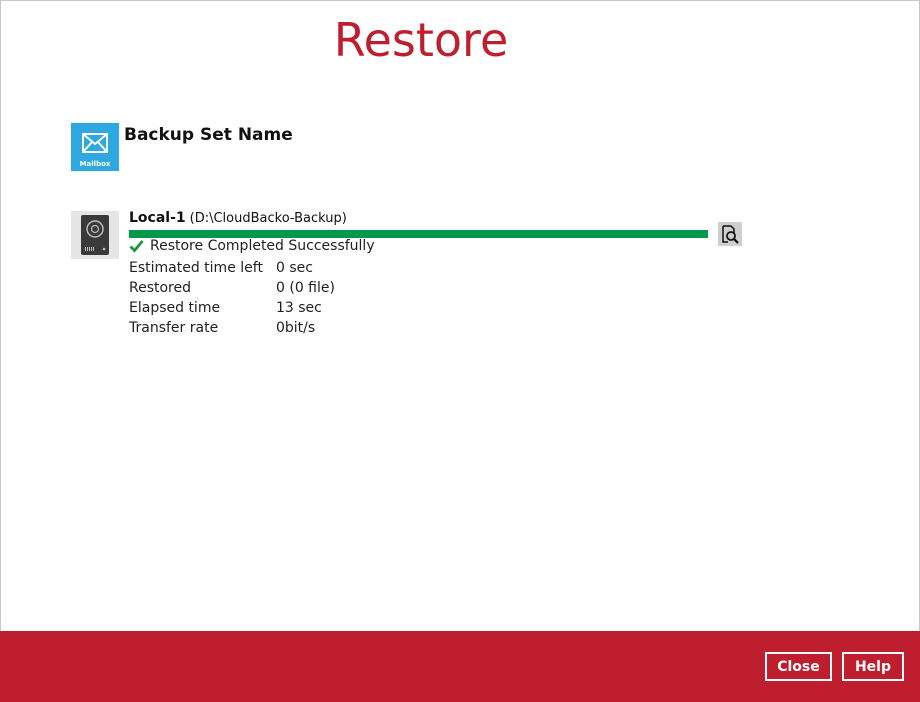 The height and width of the screenshot is (702, 920). I want to click on stat-label: Transfer rate, so click(174, 328).